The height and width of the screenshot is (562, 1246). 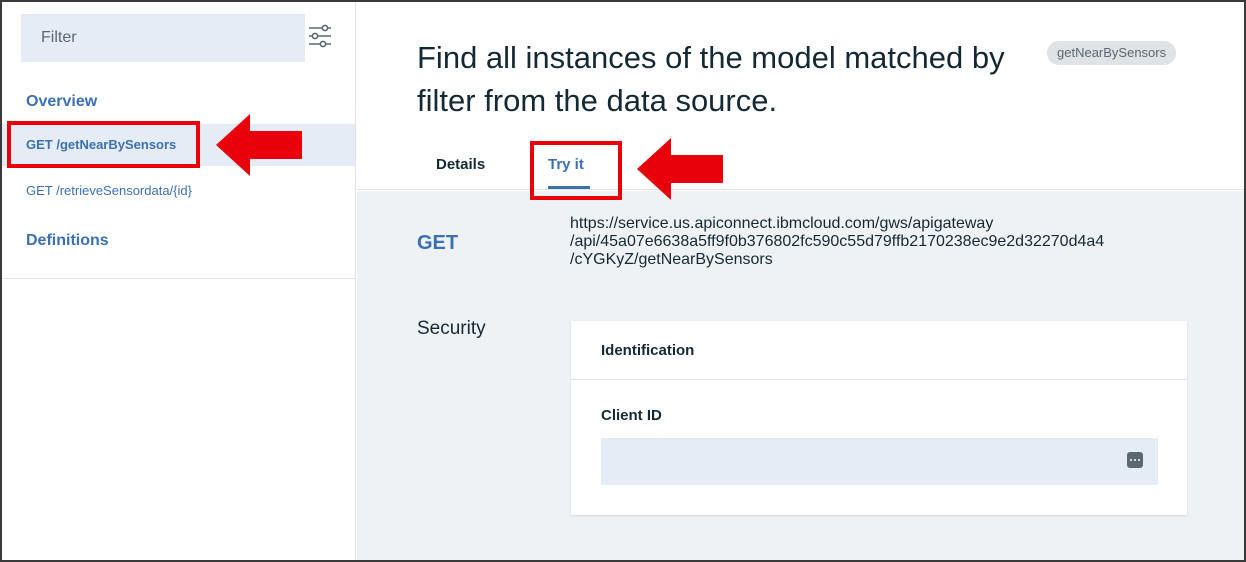 What do you see at coordinates (1112, 53) in the screenshot?
I see `operation-id-badge: getNearBySensors` at bounding box center [1112, 53].